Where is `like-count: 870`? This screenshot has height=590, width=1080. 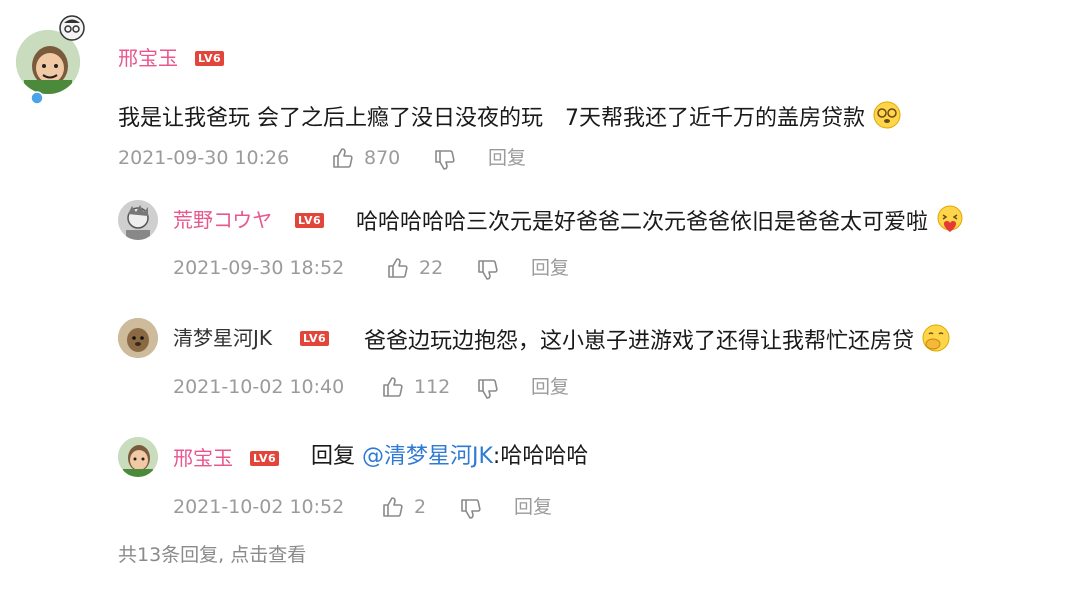
like-count: 870 is located at coordinates (382, 158).